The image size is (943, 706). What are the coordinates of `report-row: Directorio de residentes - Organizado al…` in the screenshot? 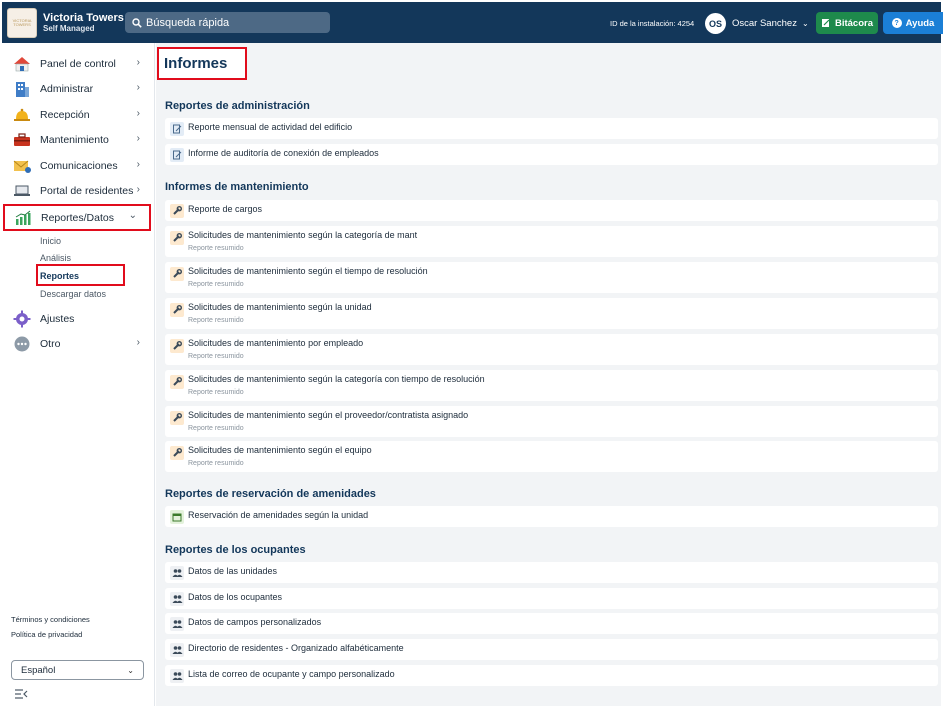 It's located at (551, 649).